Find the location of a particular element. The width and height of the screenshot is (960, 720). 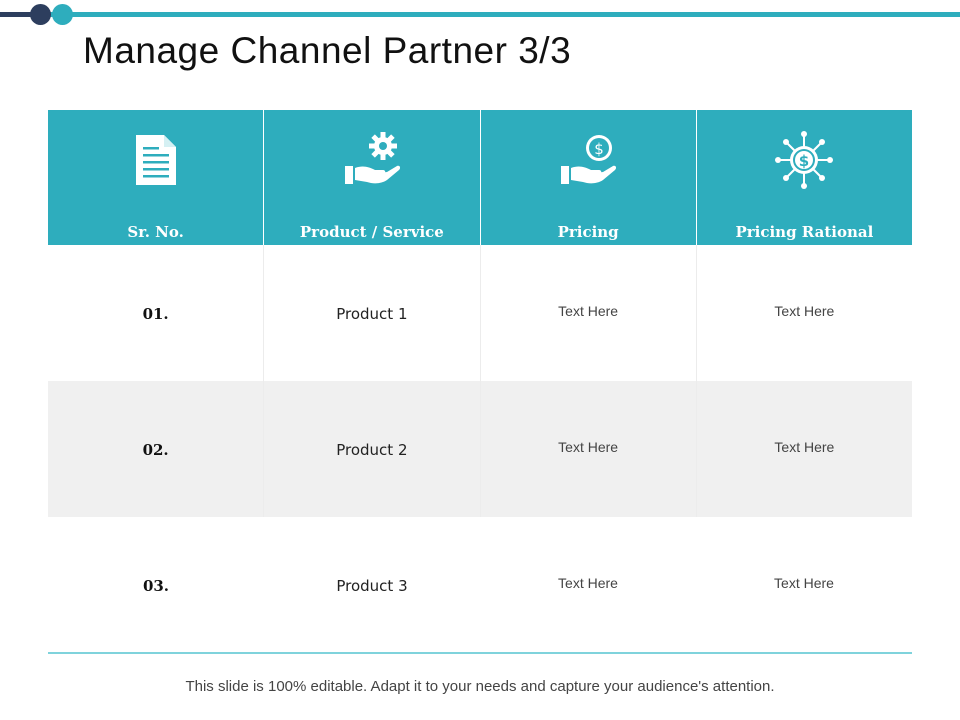

product-name: Product 2 is located at coordinates (372, 450).